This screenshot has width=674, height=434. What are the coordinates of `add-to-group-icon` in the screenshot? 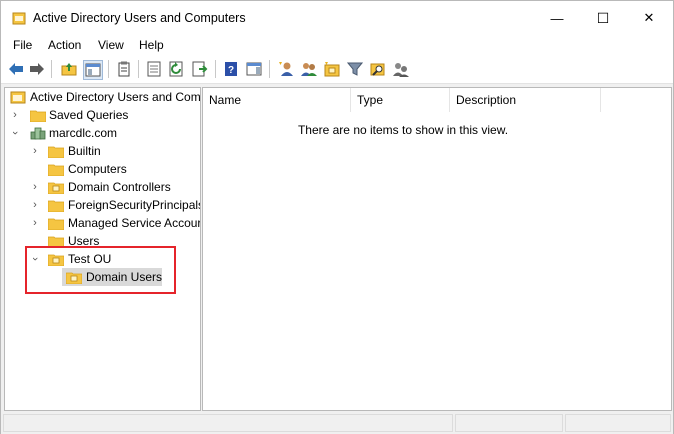 It's located at (401, 70).